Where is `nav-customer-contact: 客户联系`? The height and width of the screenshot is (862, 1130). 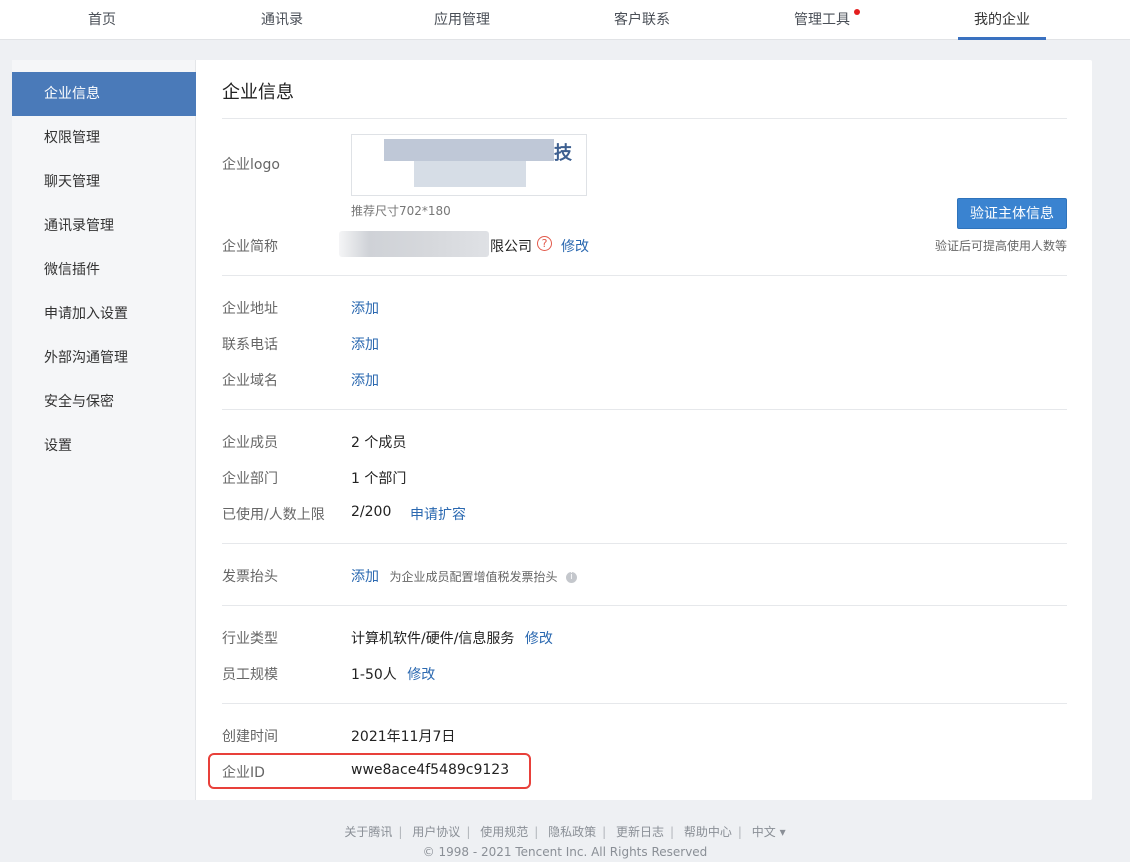 nav-customer-contact: 客户联系 is located at coordinates (642, 20).